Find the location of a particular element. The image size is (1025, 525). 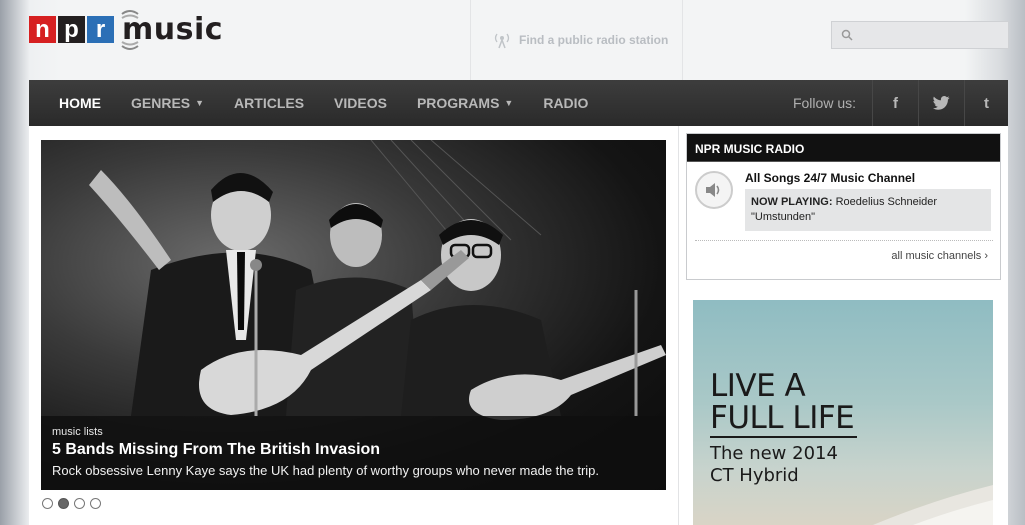

ad-sub-line-2: CT Hybrid is located at coordinates (754, 475).